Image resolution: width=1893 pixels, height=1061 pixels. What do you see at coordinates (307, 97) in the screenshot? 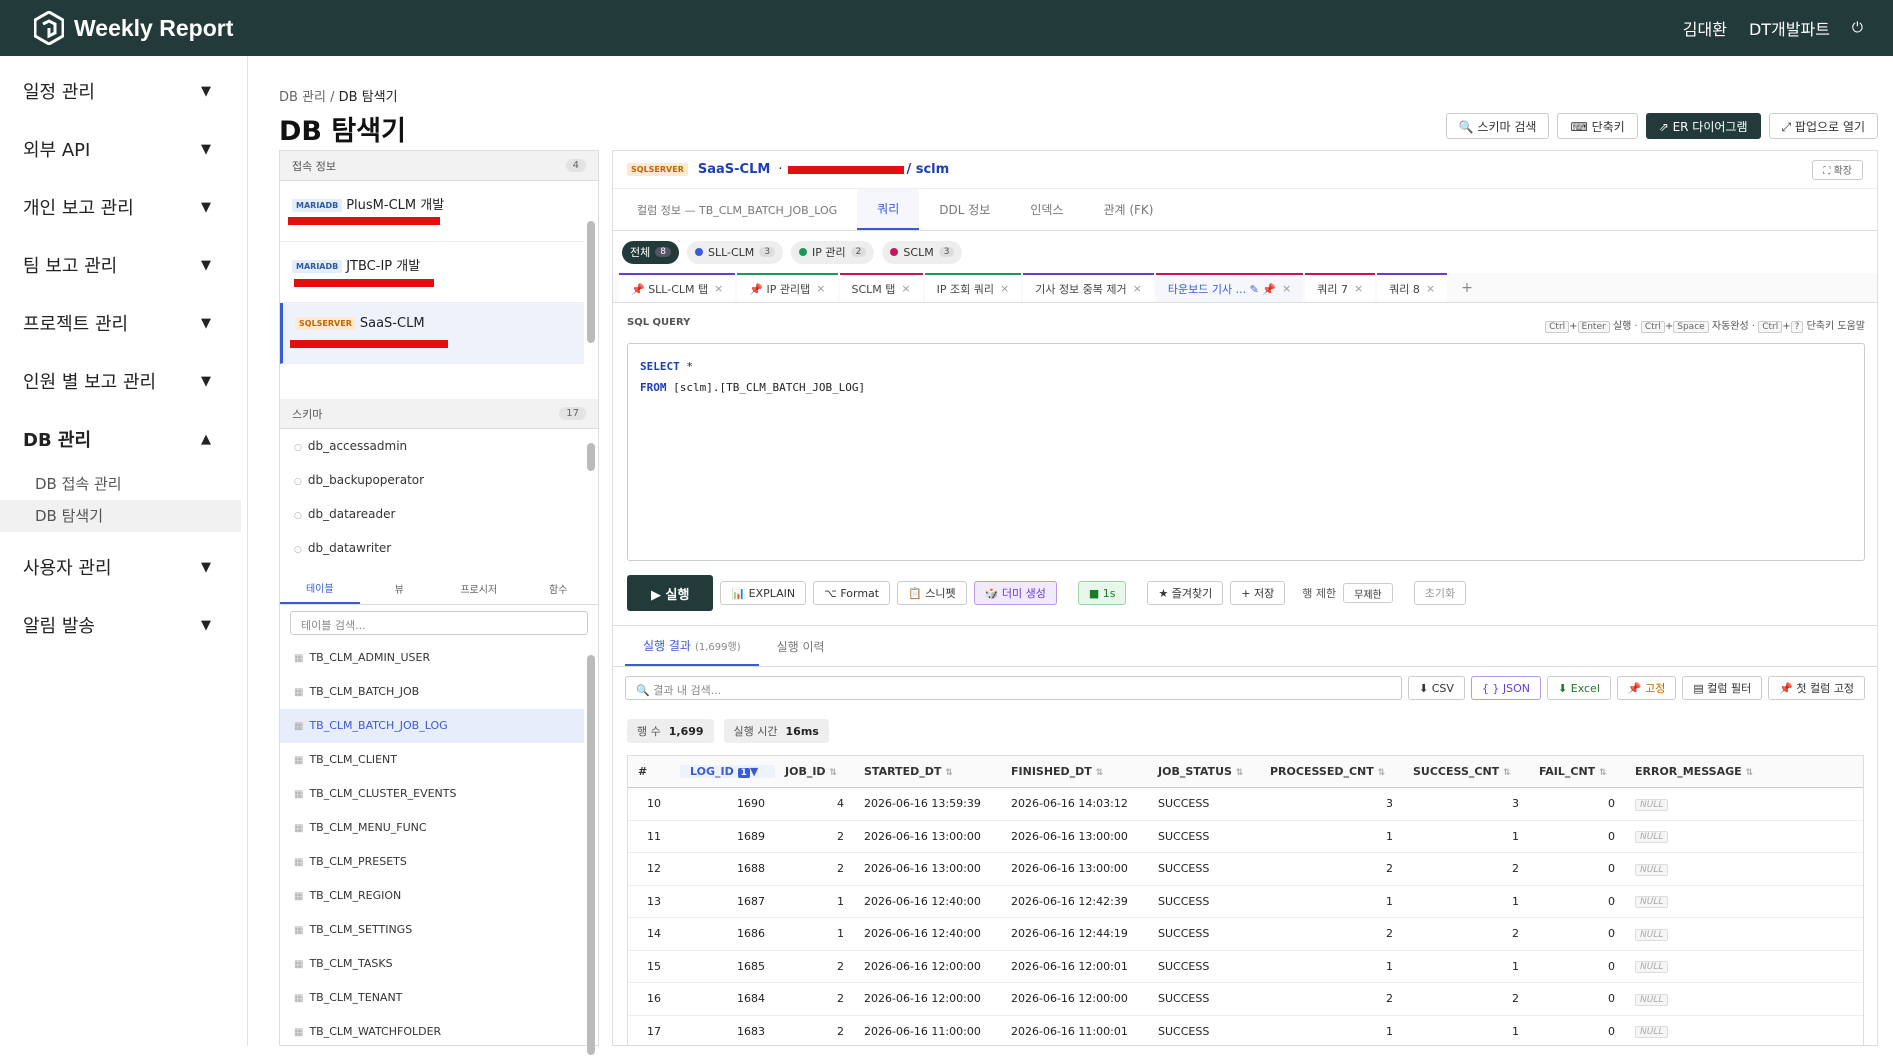
I see `breadcrumb-root: DB 관리 /` at bounding box center [307, 97].